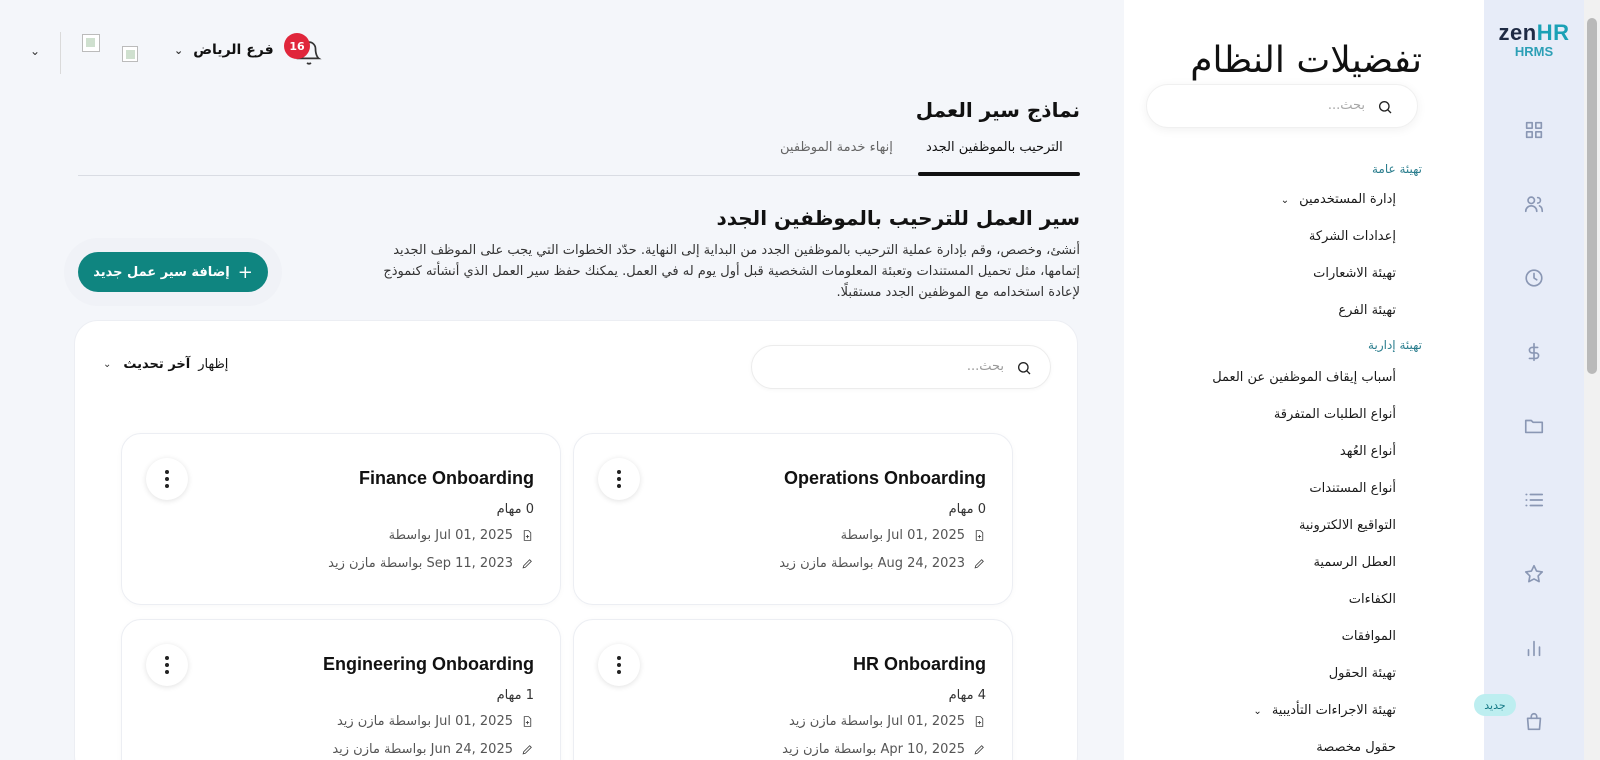  I want to click on menu-item-user-management: إدارة المستخدمين ⌄, so click(1338, 199).